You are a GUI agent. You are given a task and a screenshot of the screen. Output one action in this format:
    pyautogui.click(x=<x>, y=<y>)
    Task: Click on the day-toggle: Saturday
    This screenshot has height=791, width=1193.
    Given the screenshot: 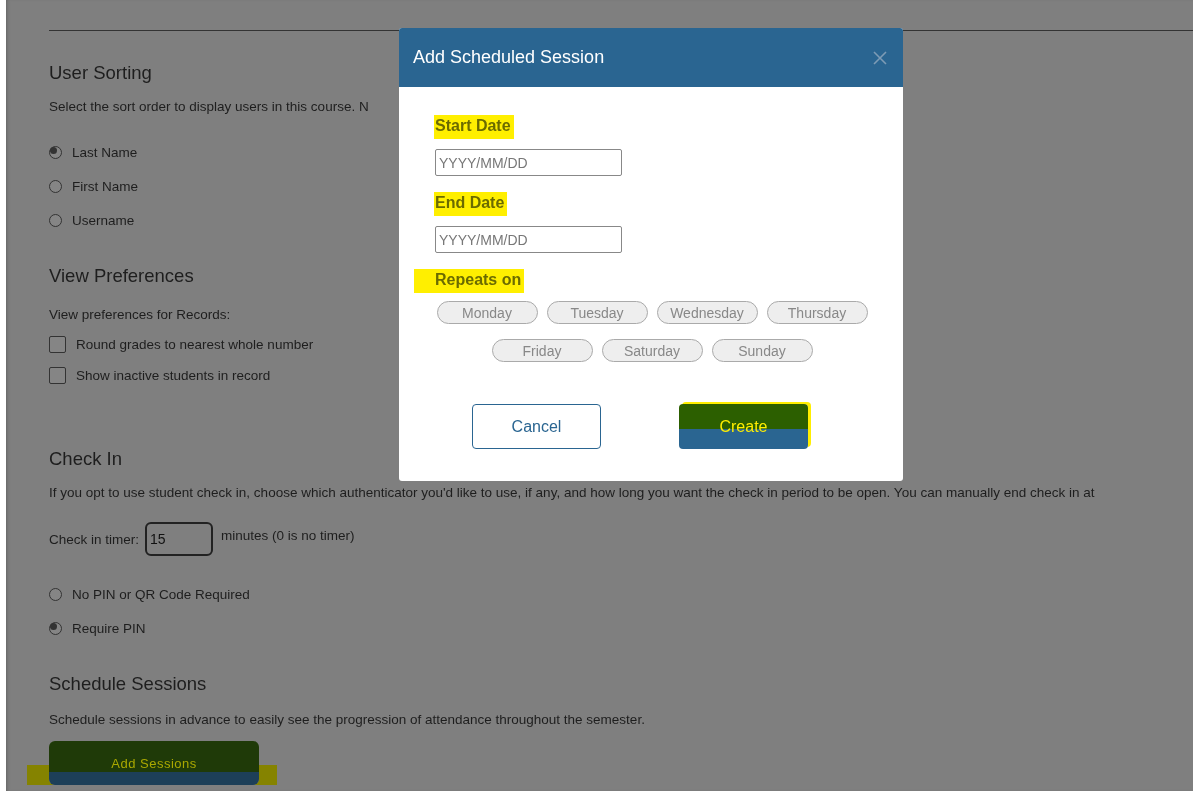 What is the action you would take?
    pyautogui.click(x=652, y=350)
    